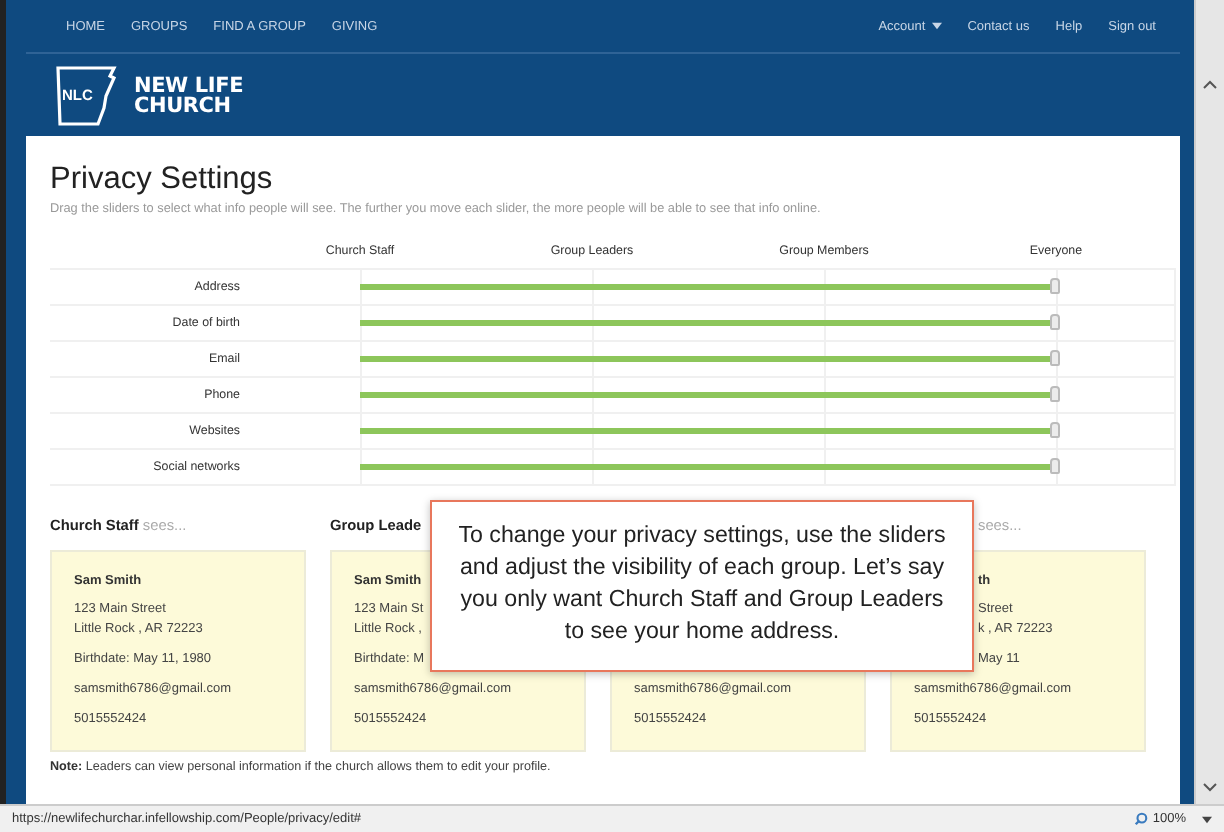 This screenshot has width=1224, height=832. I want to click on scroll-up-icon, so click(1210, 85).